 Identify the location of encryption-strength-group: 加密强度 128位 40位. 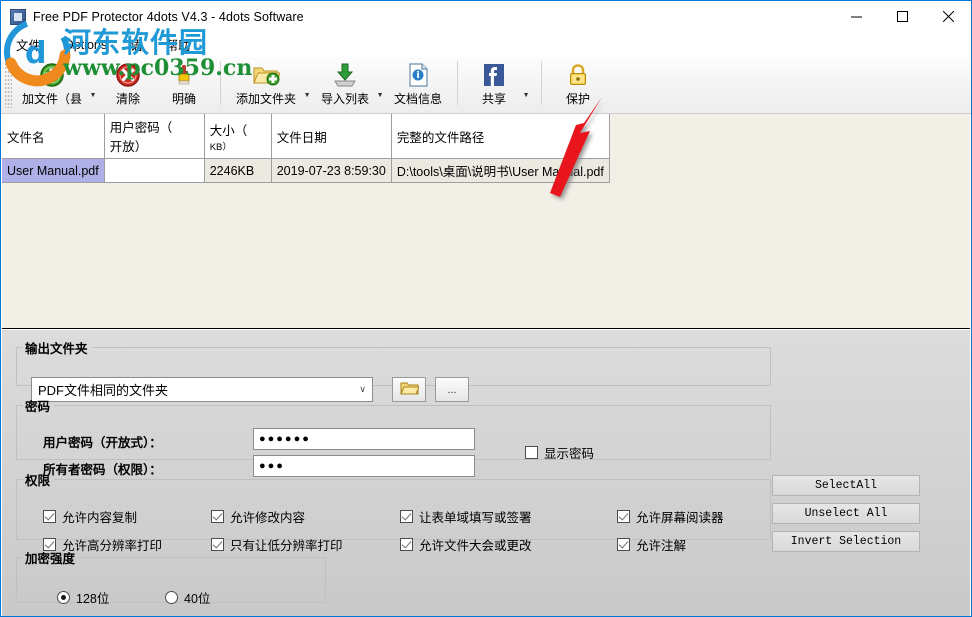
(171, 577).